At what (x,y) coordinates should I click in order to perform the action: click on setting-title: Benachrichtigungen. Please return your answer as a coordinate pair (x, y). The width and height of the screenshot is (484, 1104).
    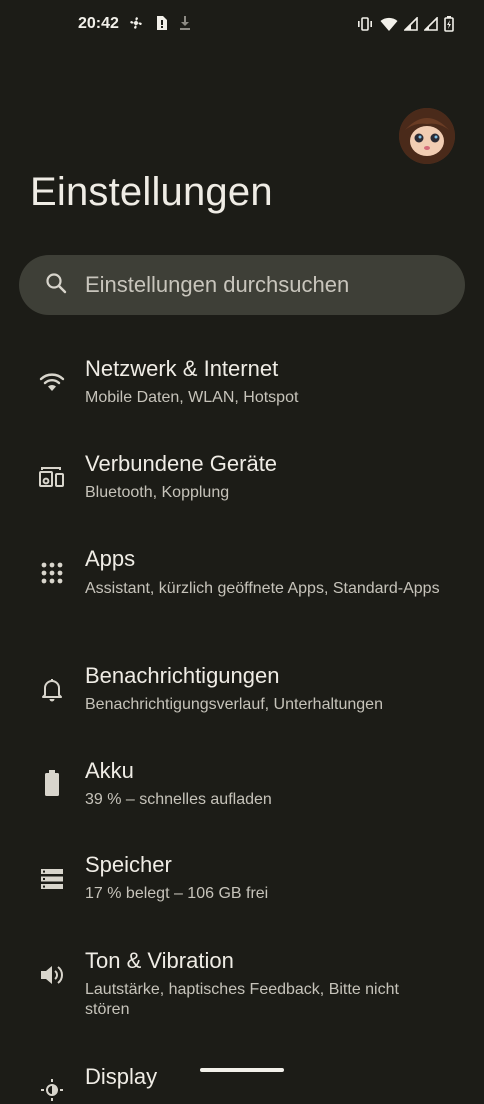
    Looking at the image, I should click on (182, 675).